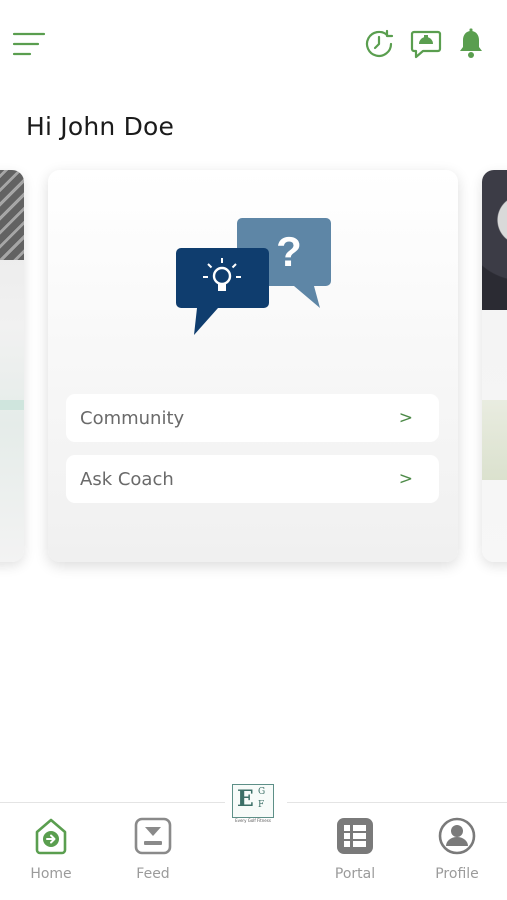 Image resolution: width=507 pixels, height=900 pixels. I want to click on nav-label-portal: Portal, so click(355, 874).